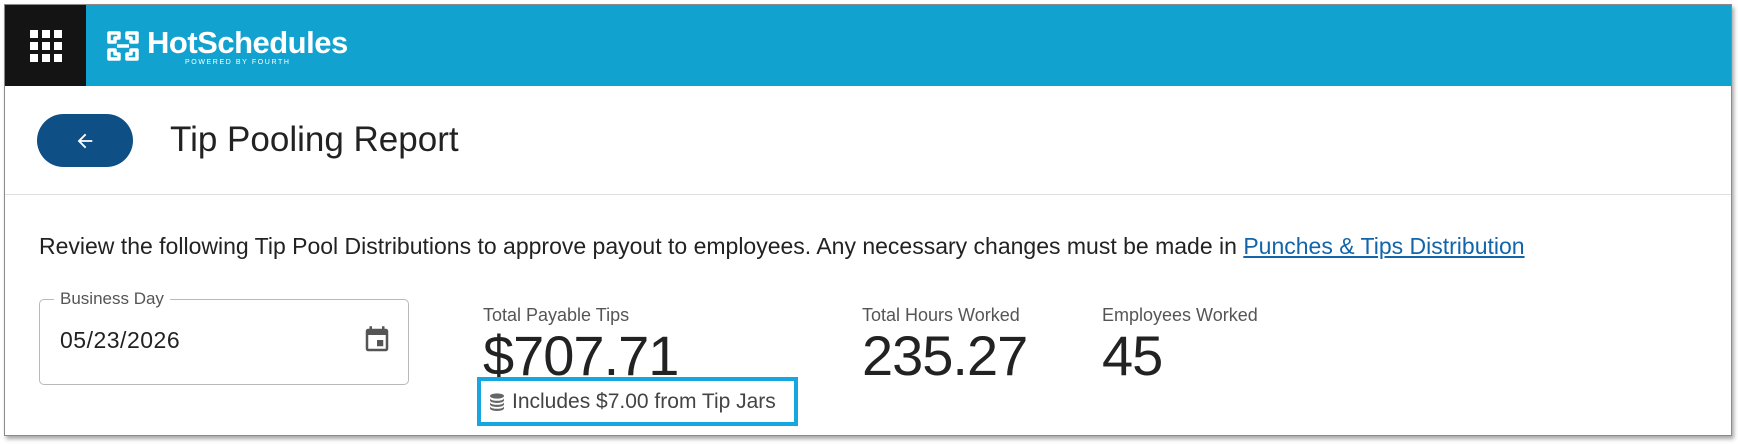 The height and width of the screenshot is (444, 1738). I want to click on app-launcher-button, so click(45, 45).